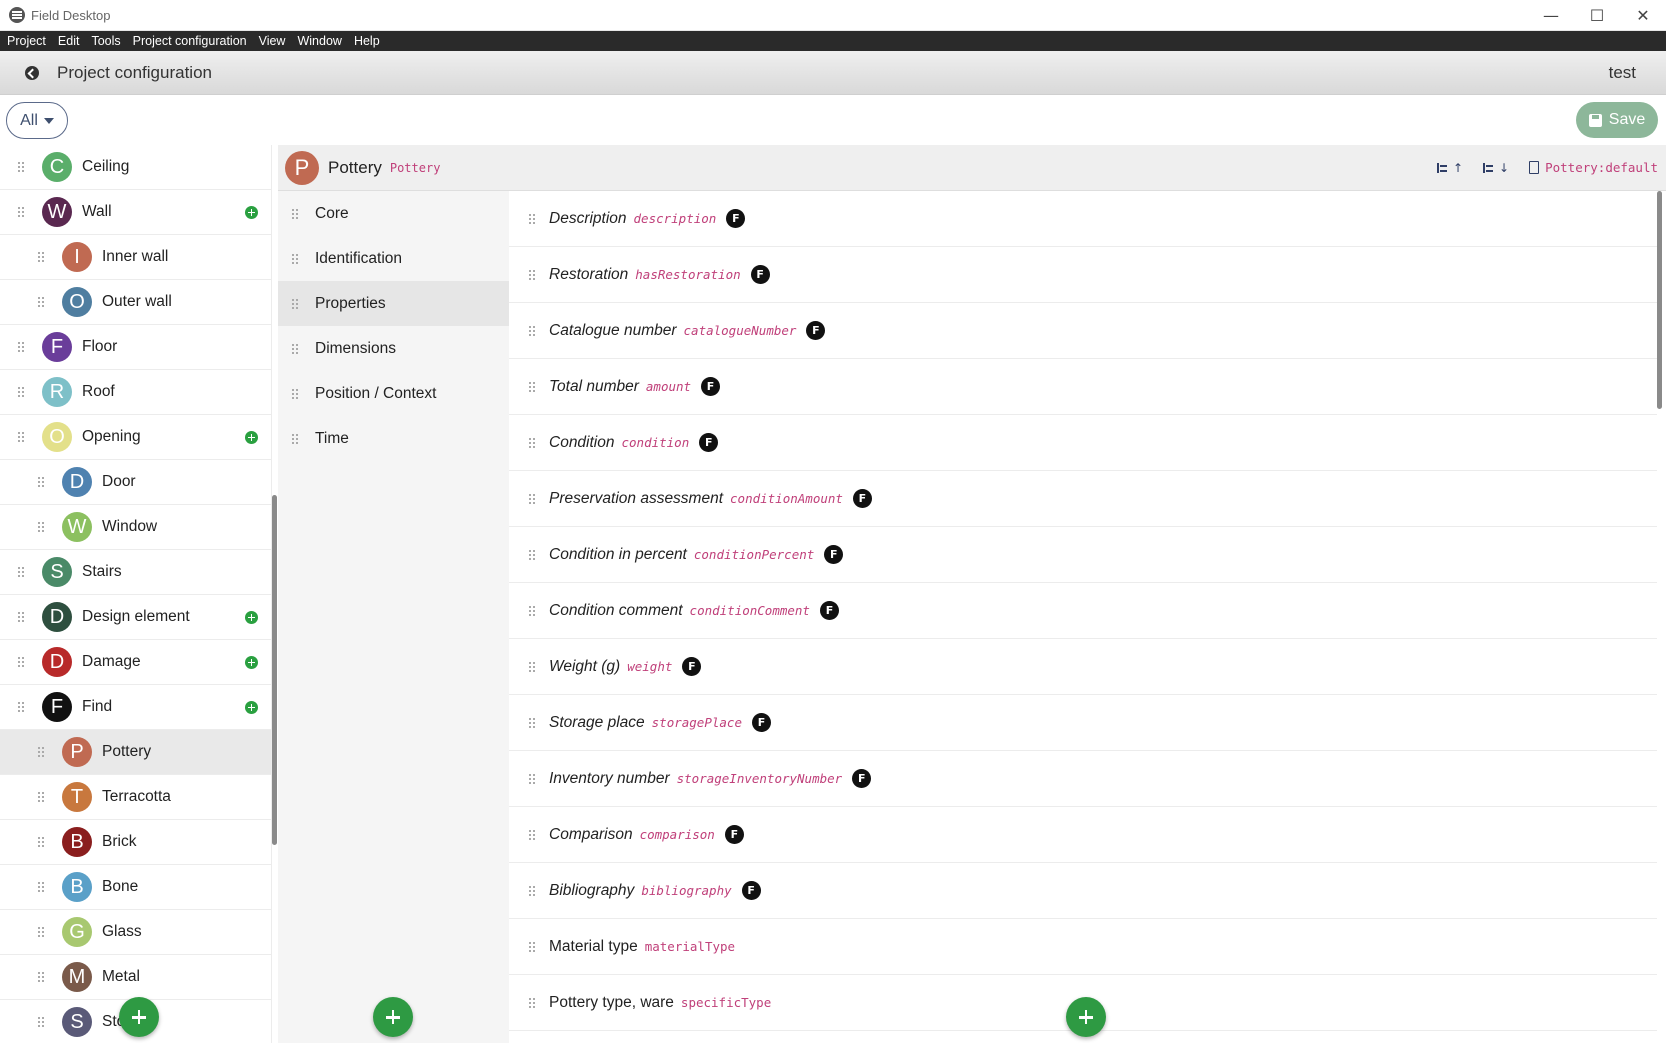 The width and height of the screenshot is (1666, 1043). Describe the element at coordinates (69, 41) in the screenshot. I see `menu-edit: Edit` at that location.